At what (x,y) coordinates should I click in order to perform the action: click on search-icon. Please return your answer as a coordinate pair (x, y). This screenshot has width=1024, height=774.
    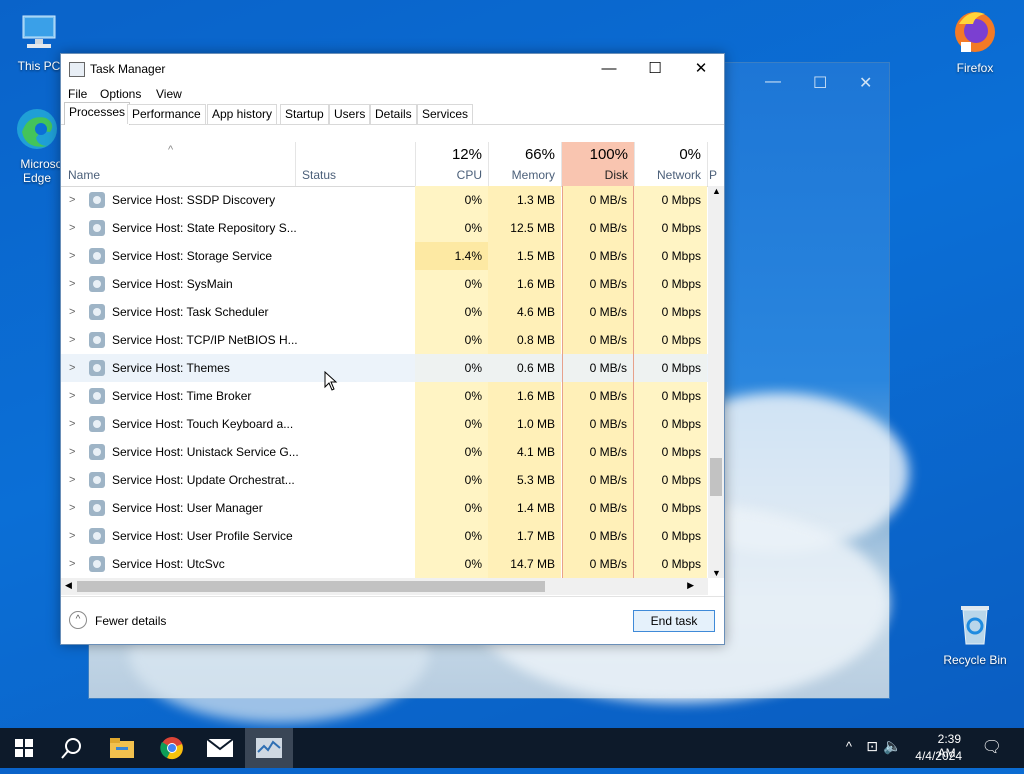
    Looking at the image, I should click on (72, 748).